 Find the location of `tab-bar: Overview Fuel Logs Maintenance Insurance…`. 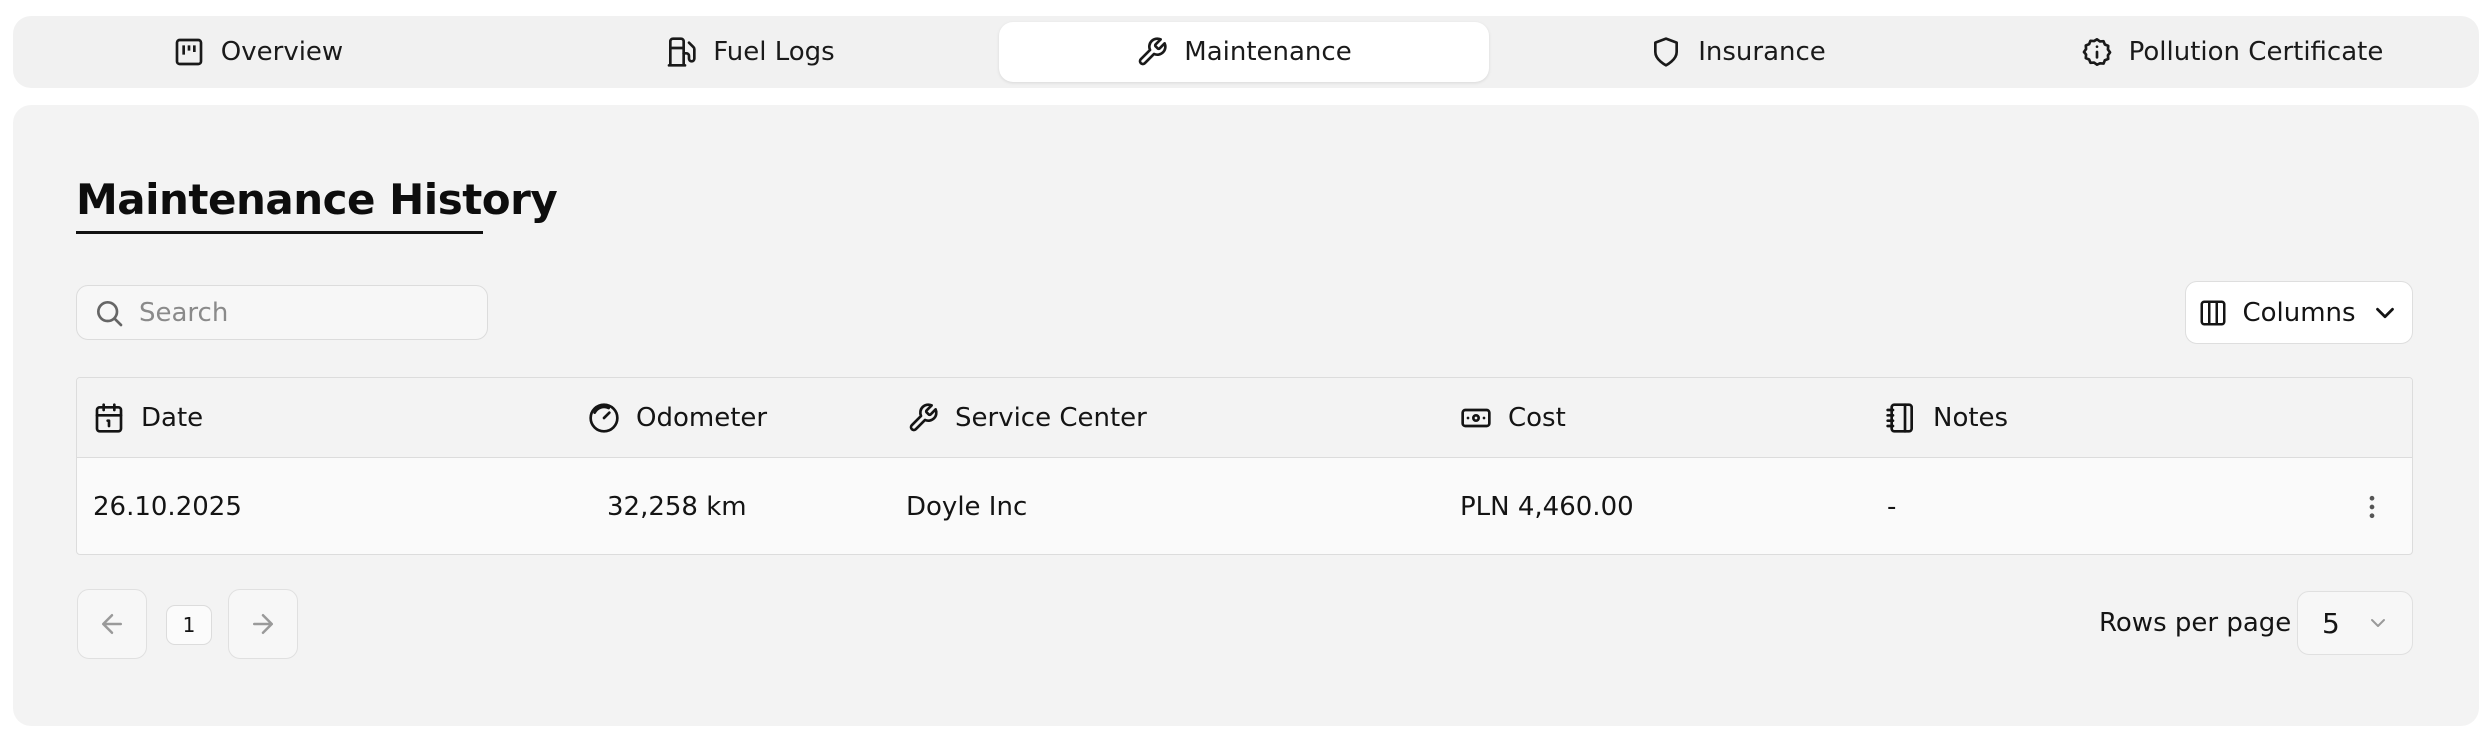

tab-bar: Overview Fuel Logs Maintenance Insurance… is located at coordinates (1246, 52).